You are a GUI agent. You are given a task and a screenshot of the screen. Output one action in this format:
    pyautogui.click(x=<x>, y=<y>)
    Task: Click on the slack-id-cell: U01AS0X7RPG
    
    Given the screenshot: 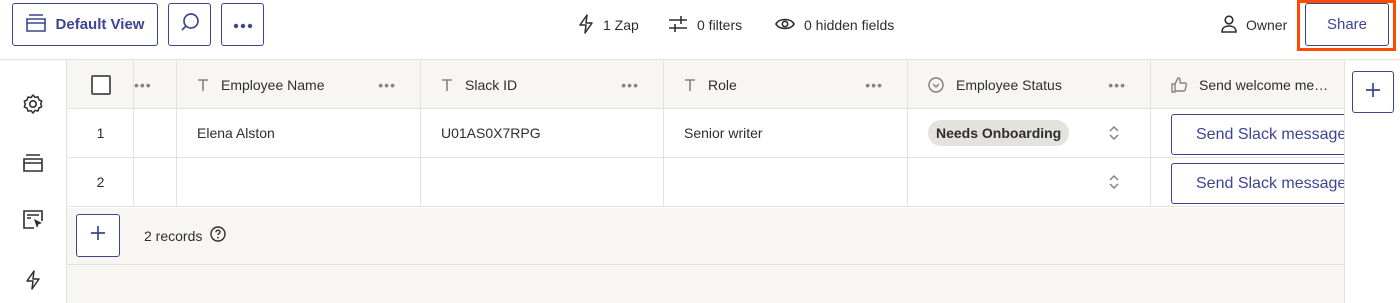 What is the action you would take?
    pyautogui.click(x=542, y=133)
    